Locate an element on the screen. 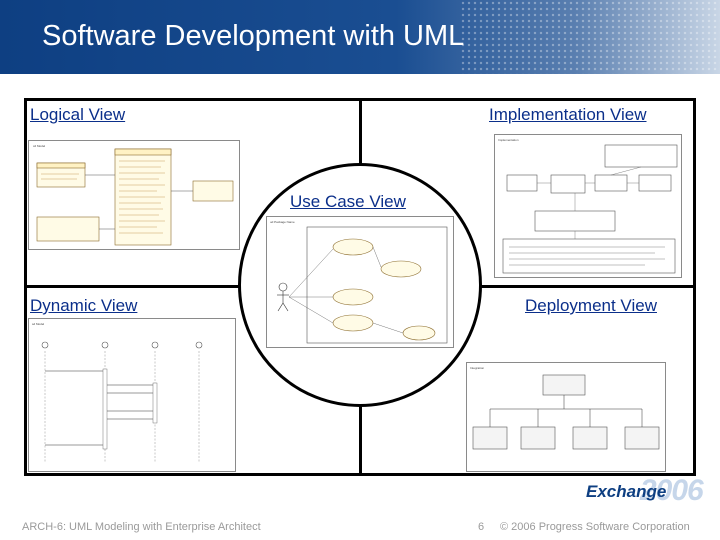  implementation-view-thumbnail: Implementation is located at coordinates (588, 206).